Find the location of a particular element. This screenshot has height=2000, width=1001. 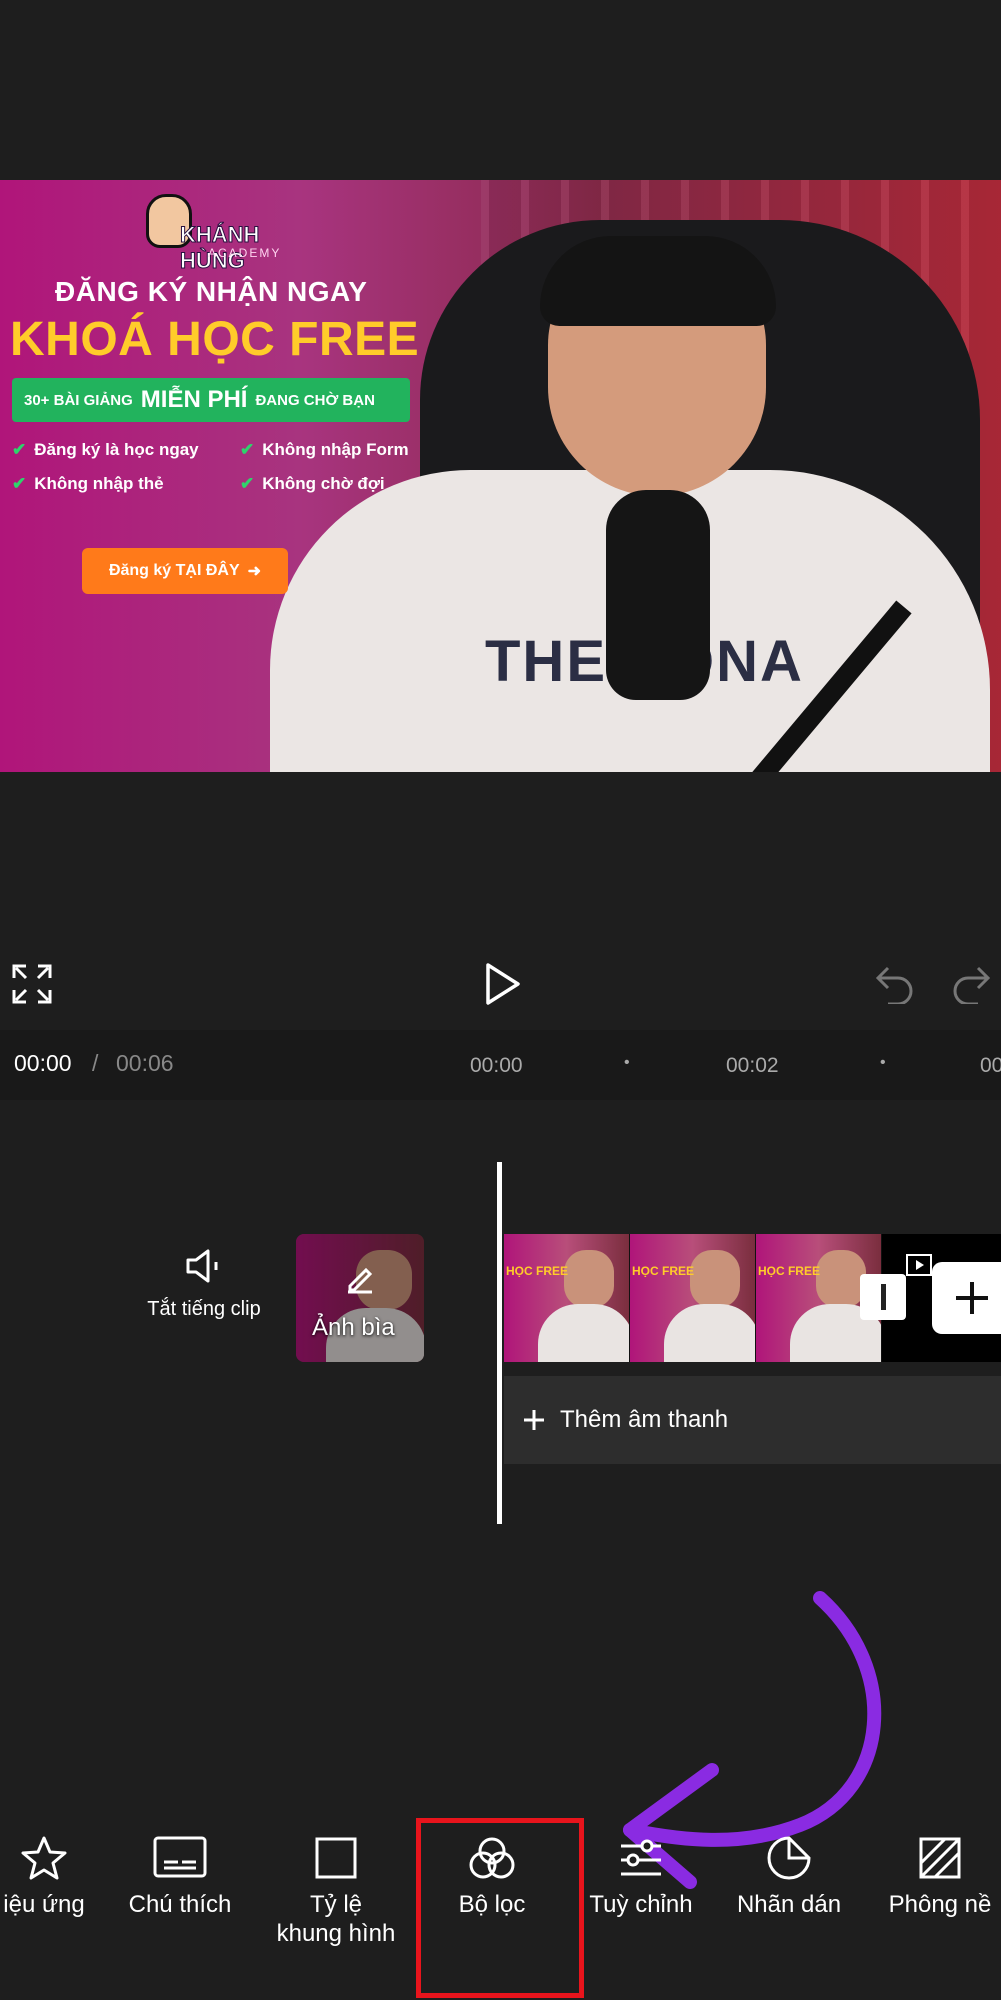

tool-background-label: Phông nề is located at coordinates (940, 1904).